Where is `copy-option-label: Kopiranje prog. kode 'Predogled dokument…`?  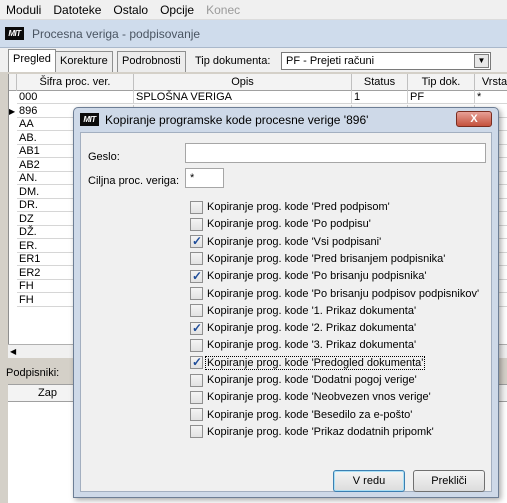 copy-option-label: Kopiranje prog. kode 'Predogled dokument… is located at coordinates (315, 362).